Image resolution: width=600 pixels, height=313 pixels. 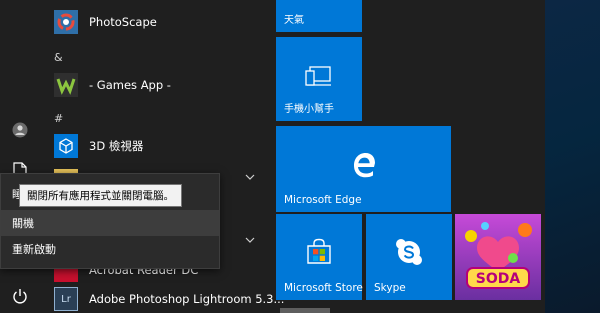 What do you see at coordinates (58, 118) in the screenshot?
I see `group-header-hash: #` at bounding box center [58, 118].